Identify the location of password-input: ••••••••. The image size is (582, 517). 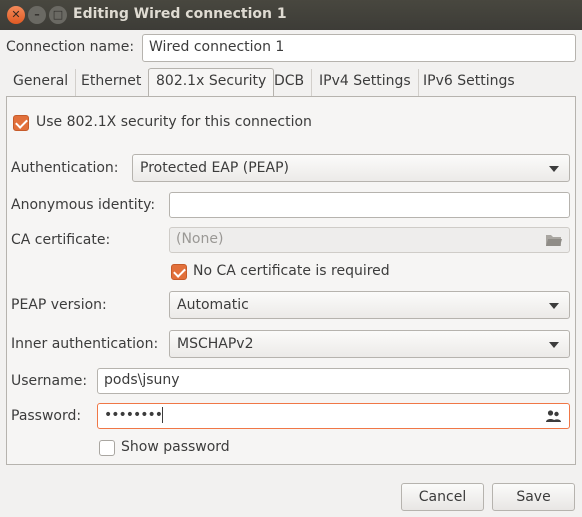
(333, 416).